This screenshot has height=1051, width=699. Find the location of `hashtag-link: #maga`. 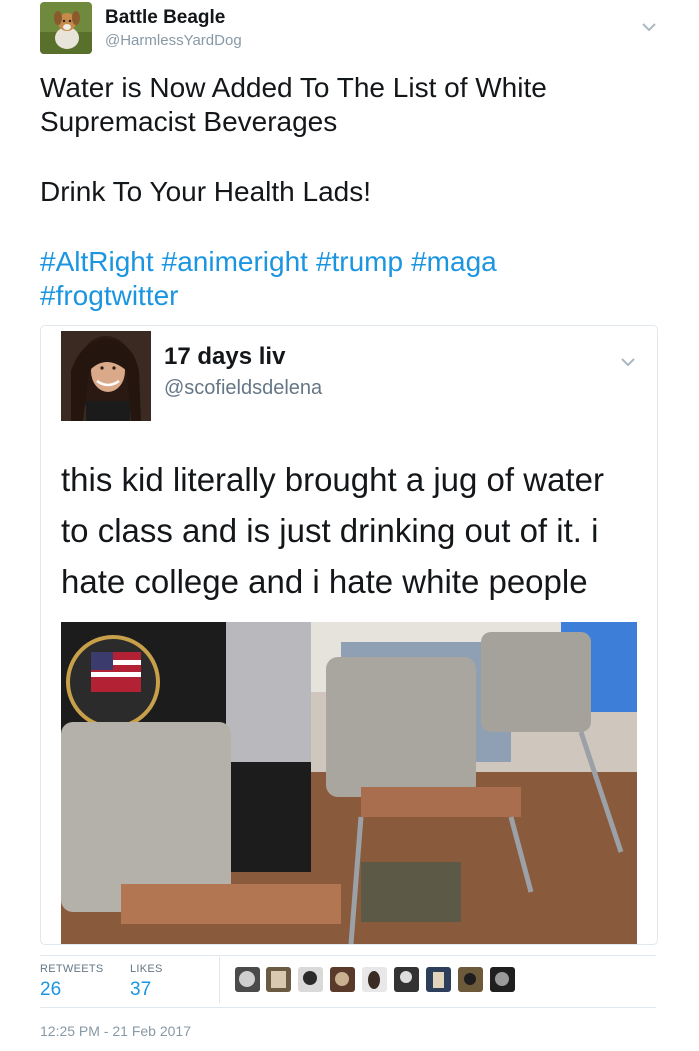

hashtag-link: #maga is located at coordinates (454, 261).